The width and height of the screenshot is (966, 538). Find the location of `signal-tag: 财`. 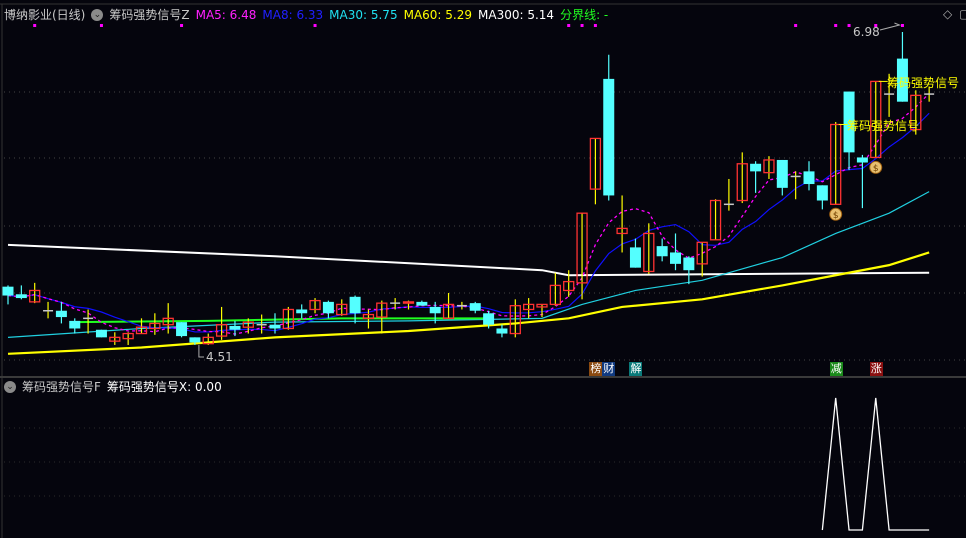

signal-tag: 财 is located at coordinates (609, 369).